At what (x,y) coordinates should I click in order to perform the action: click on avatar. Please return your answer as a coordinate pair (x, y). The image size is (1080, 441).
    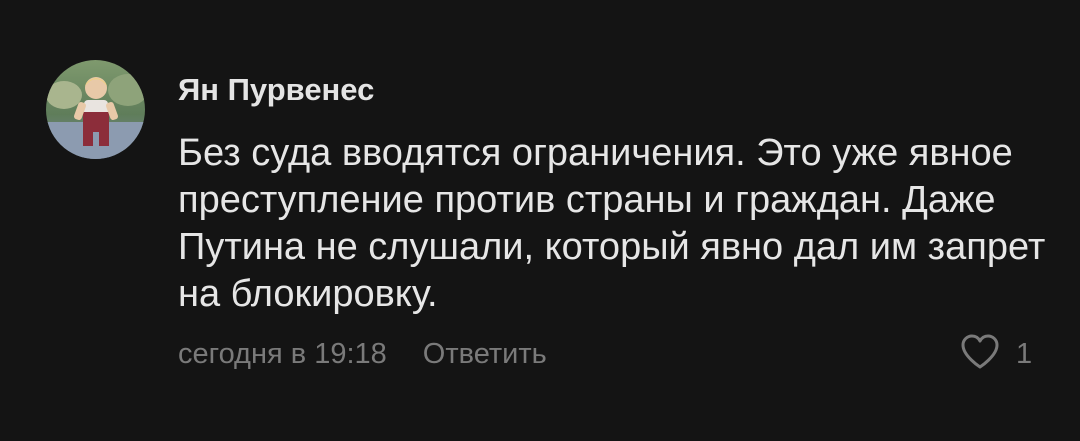
    Looking at the image, I should click on (95, 109).